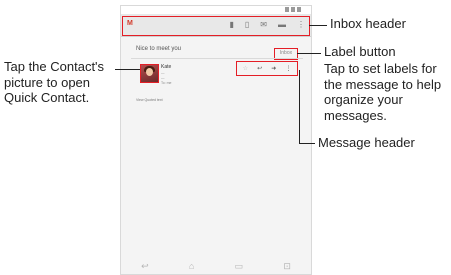 This screenshot has height=275, width=451. I want to click on status-icons, so click(293, 9).